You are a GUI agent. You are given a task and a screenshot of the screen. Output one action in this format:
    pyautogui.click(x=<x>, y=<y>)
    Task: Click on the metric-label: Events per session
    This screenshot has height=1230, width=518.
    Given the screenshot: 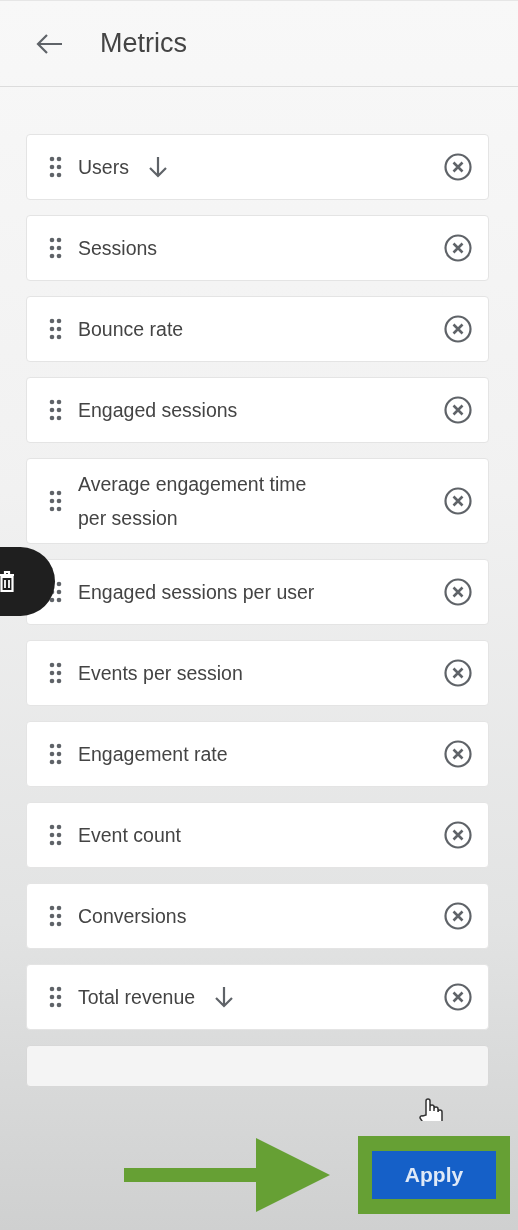 What is the action you would take?
    pyautogui.click(x=160, y=673)
    